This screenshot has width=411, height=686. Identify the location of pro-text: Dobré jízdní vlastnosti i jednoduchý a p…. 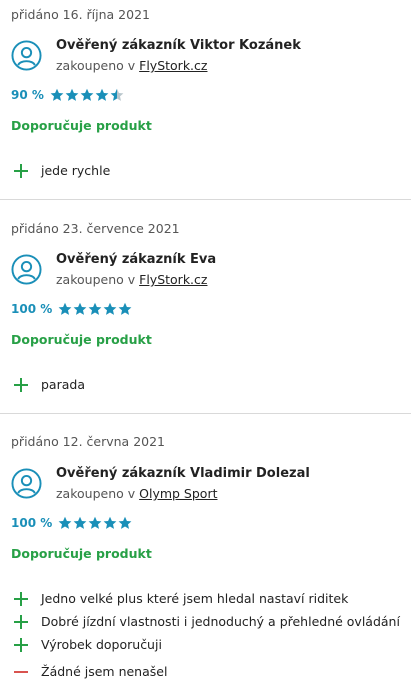
(220, 621).